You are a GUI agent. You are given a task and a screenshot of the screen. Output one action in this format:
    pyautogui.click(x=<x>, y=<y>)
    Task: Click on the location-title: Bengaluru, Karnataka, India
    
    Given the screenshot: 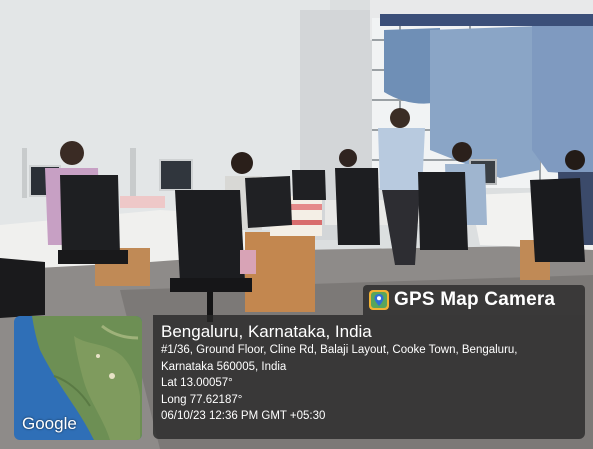 What is the action you would take?
    pyautogui.click(x=266, y=331)
    